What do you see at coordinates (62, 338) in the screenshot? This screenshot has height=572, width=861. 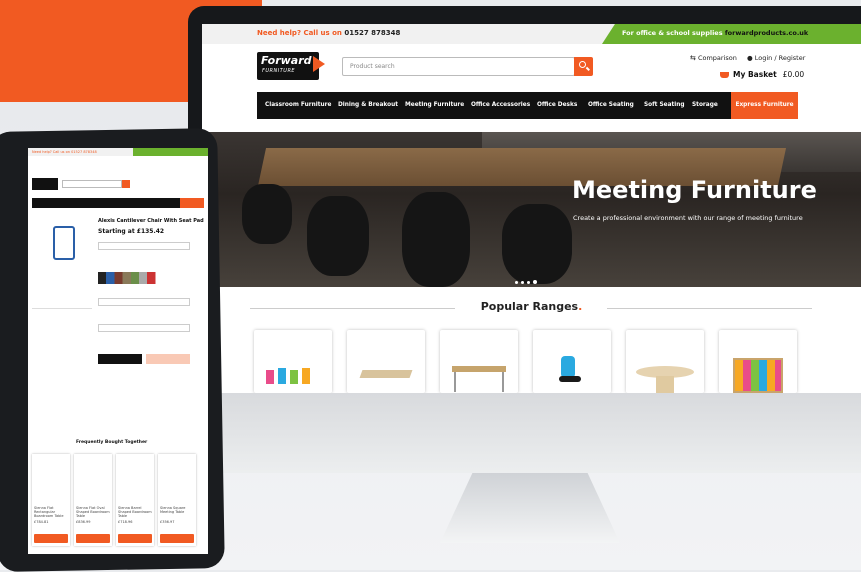 I see `tablet-description` at bounding box center [62, 338].